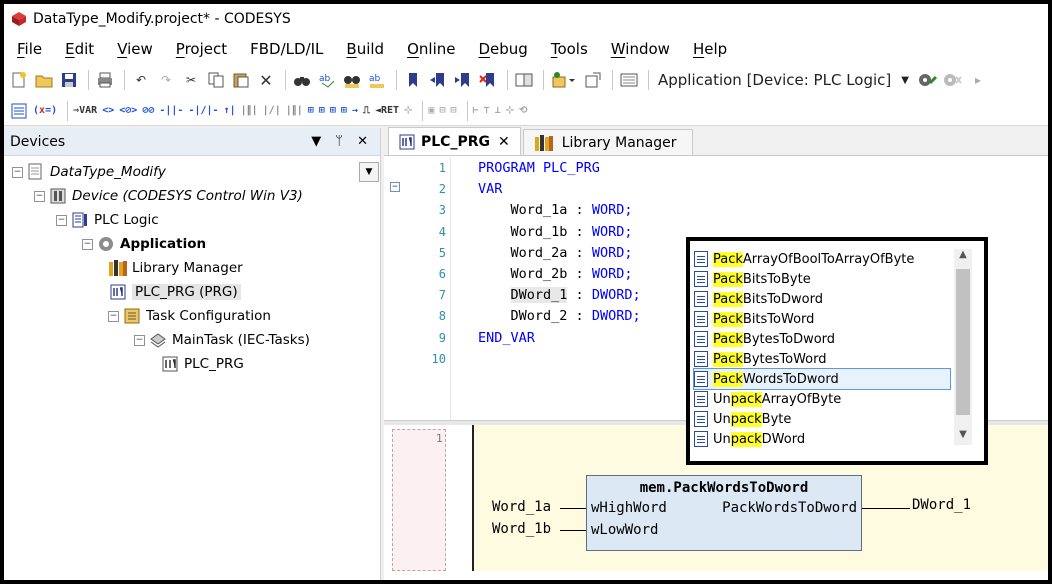  Describe the element at coordinates (144, 244) in the screenshot. I see `tree-node-application: − Application` at that location.